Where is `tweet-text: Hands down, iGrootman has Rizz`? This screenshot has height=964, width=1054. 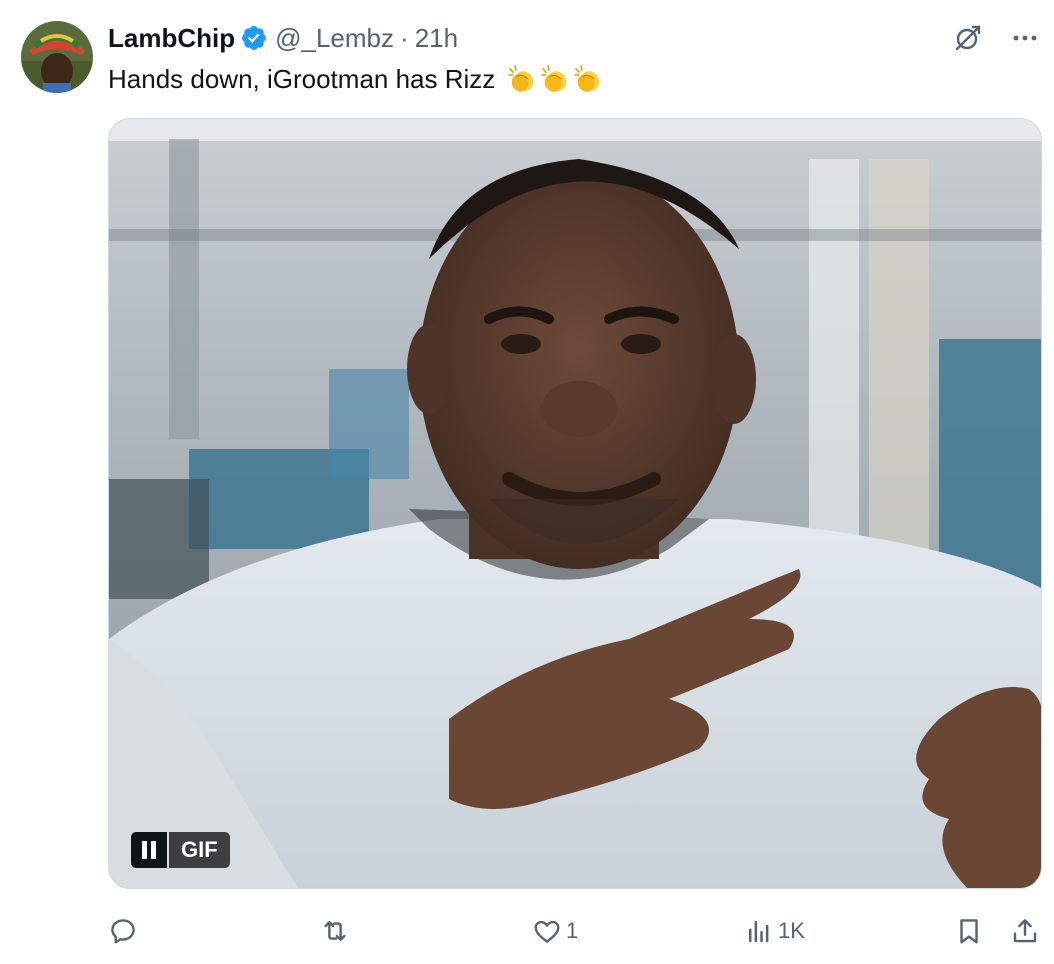
tweet-text: Hands down, iGrootman has Rizz is located at coordinates (355, 79).